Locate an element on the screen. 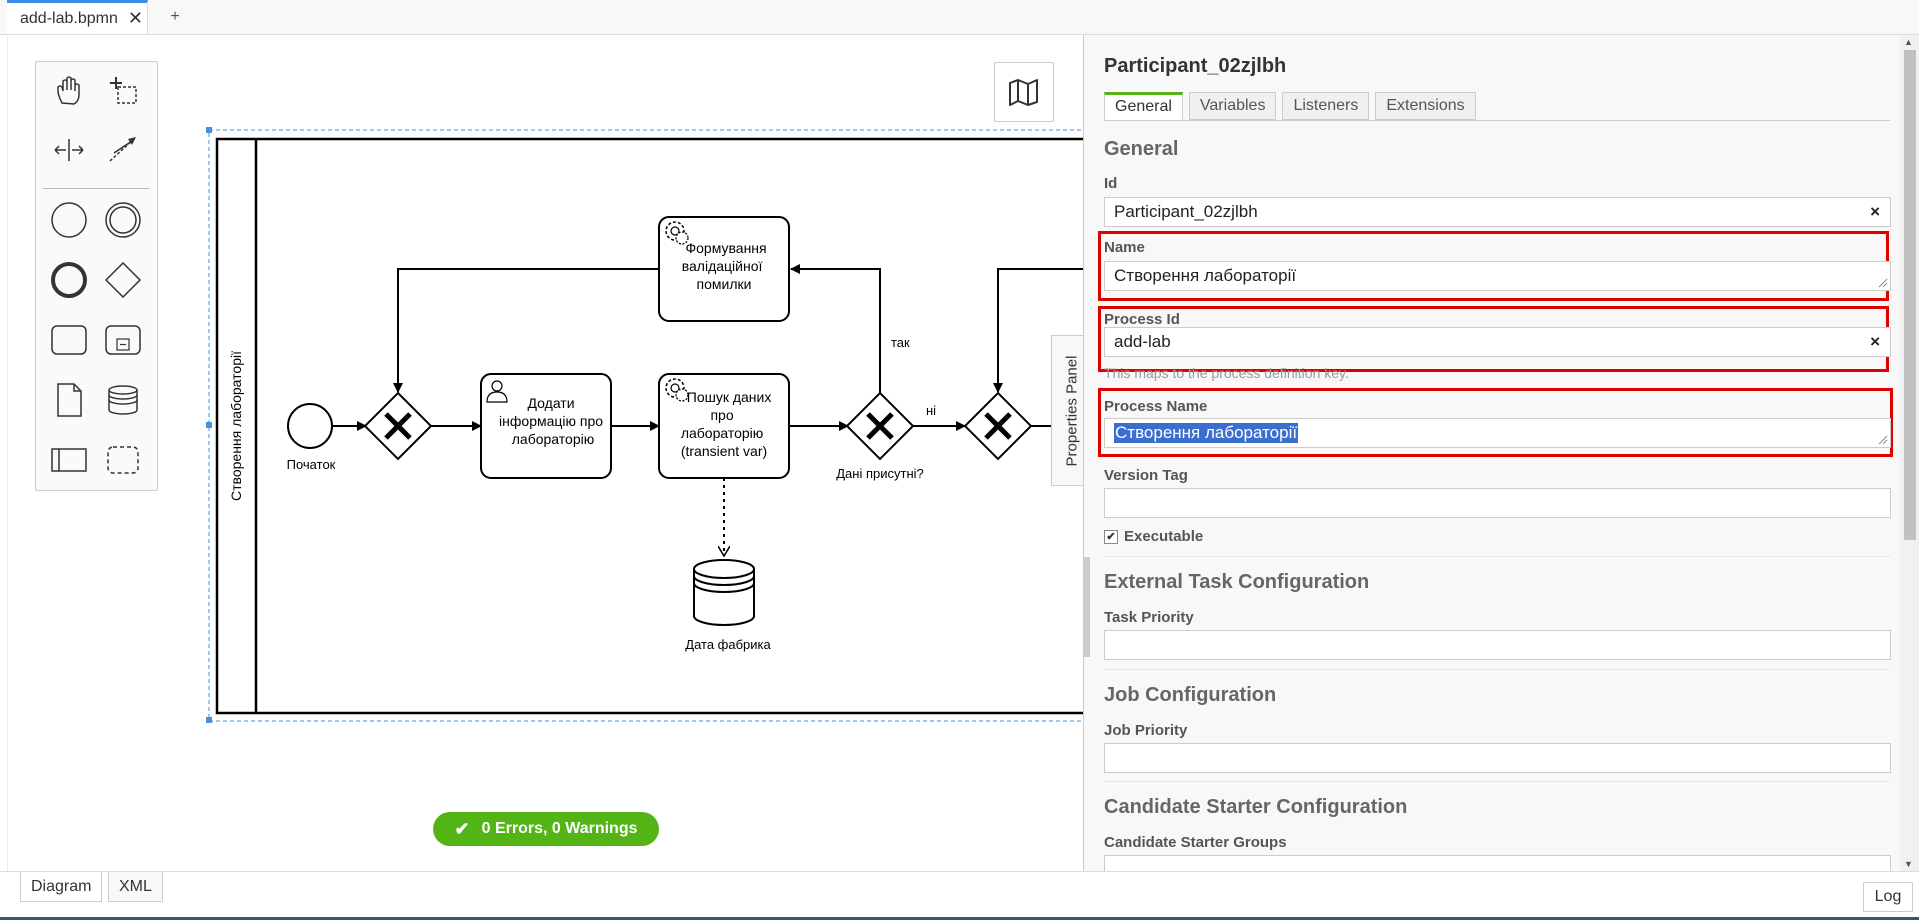 The width and height of the screenshot is (1919, 920). task-icon is located at coordinates (69, 340).